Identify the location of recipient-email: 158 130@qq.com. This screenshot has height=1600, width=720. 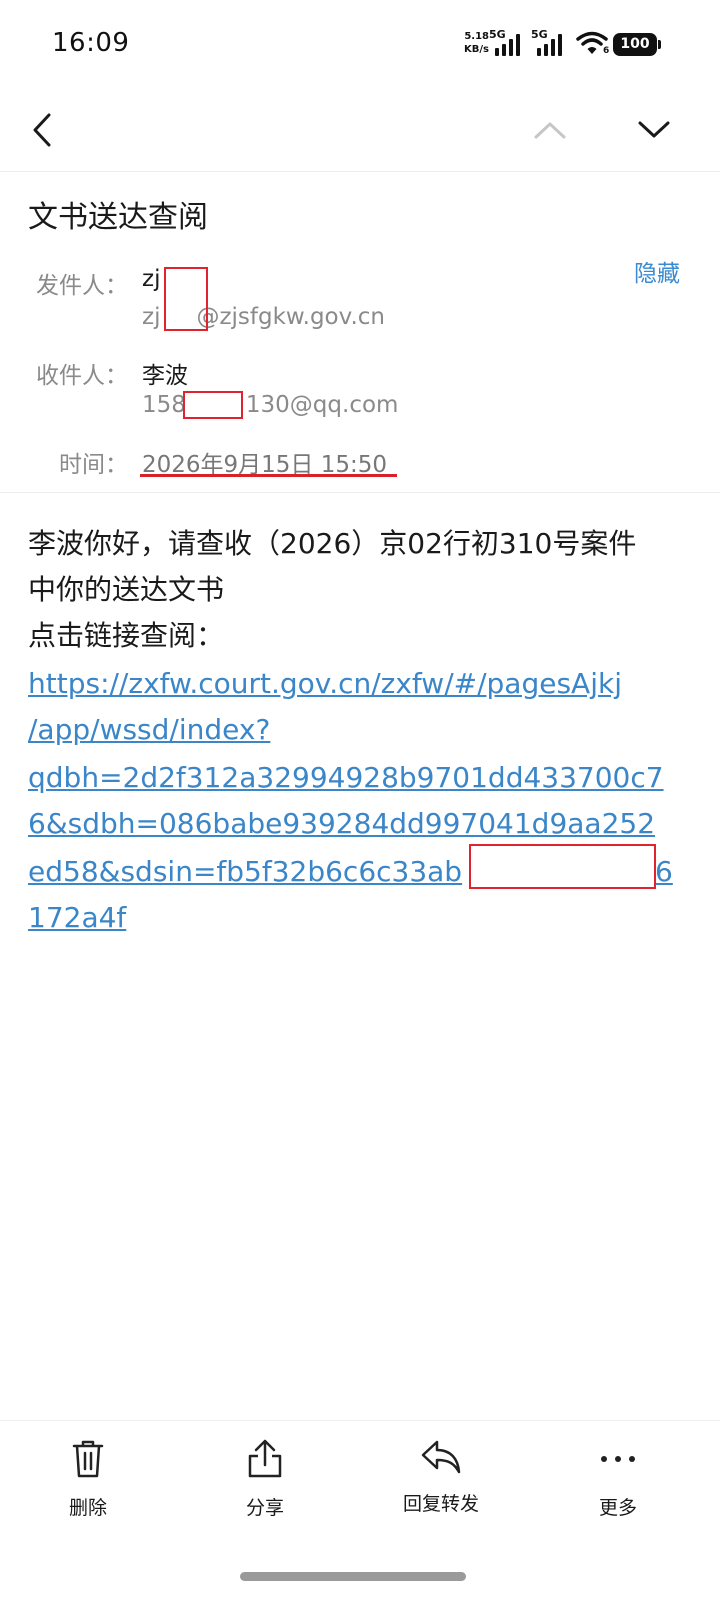
(270, 405).